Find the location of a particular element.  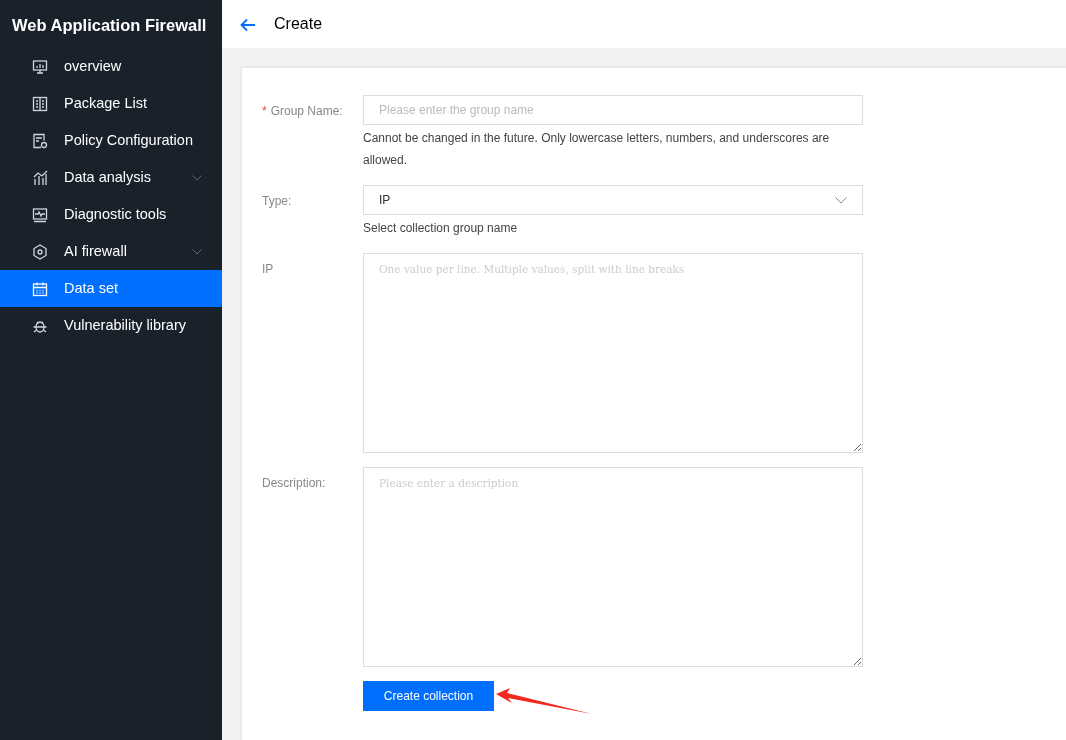

monitor-icon is located at coordinates (40, 66).